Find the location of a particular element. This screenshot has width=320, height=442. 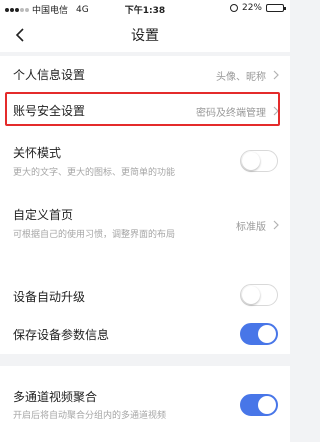

save-params-row: 保存设备参数信息 is located at coordinates (145, 334).